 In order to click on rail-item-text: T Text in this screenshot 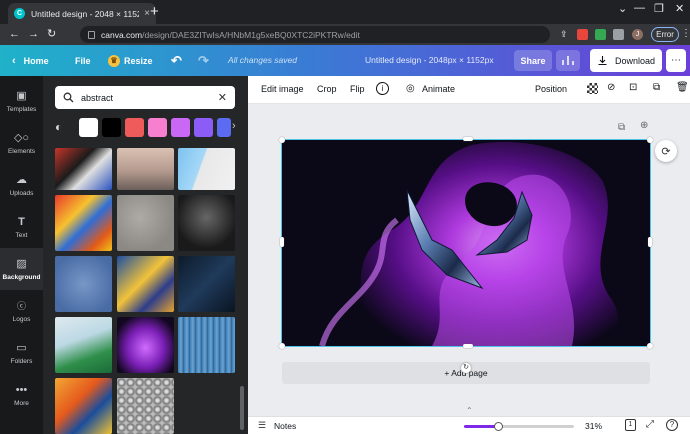, I will do `click(21, 227)`.